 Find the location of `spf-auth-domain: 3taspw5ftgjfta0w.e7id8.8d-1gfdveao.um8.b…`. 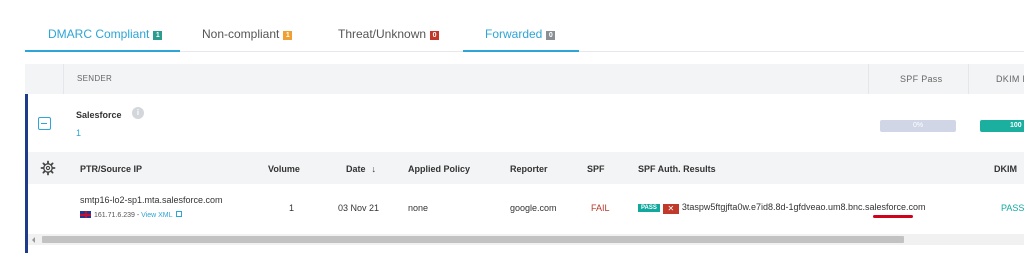

spf-auth-domain: 3taspw5ftgjfta0w.e7id8.8d-1gfdveao.um8.b… is located at coordinates (803, 207).